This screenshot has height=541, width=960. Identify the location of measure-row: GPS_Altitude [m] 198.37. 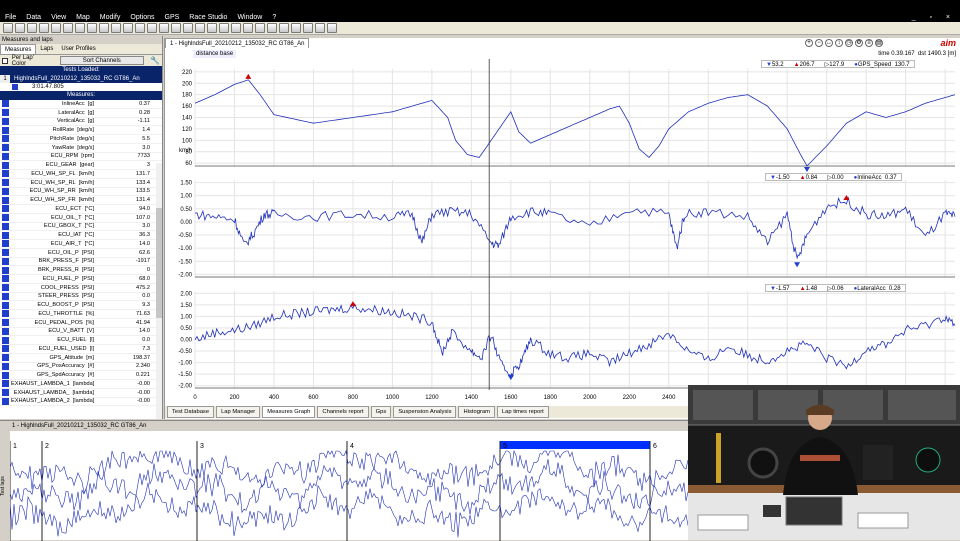
(81, 358).